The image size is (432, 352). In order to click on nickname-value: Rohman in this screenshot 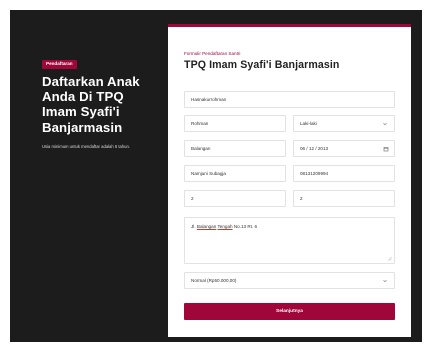, I will do `click(200, 123)`.